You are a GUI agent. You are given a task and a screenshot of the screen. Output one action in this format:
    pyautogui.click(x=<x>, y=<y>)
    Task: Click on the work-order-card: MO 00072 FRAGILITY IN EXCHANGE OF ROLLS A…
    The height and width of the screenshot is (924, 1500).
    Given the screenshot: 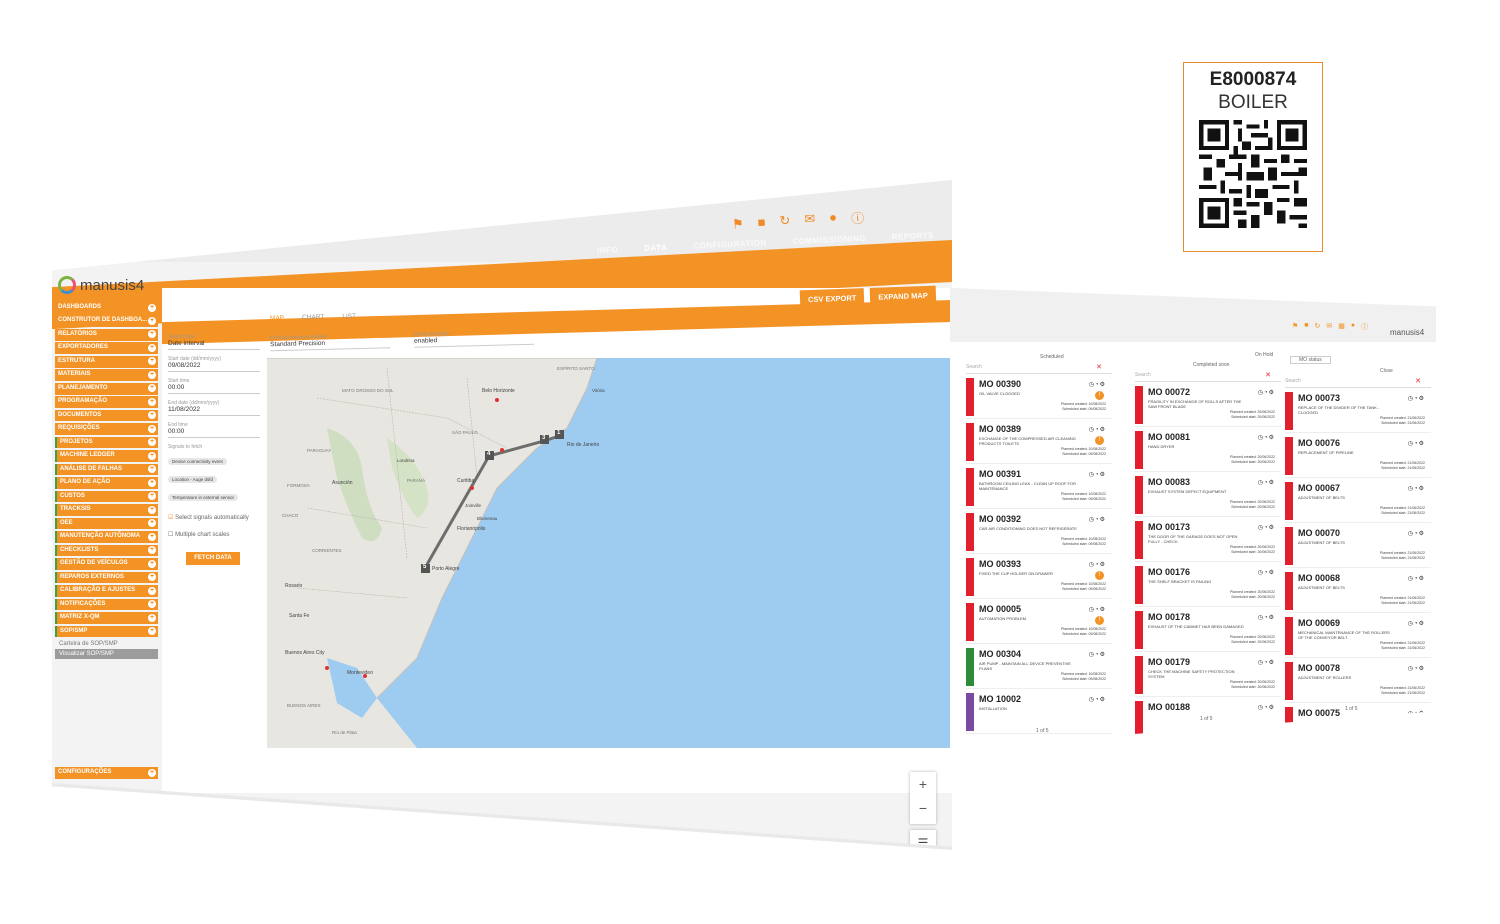 What is the action you would take?
    pyautogui.click(x=1208, y=406)
    